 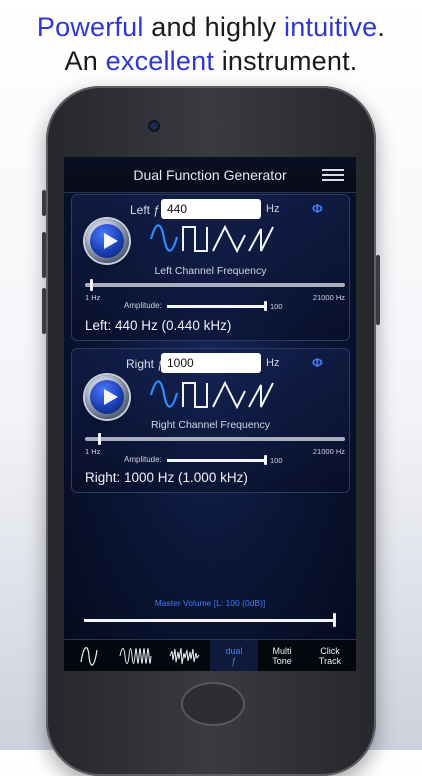 I want to click on app-title: Dual Function Generator, so click(x=210, y=175).